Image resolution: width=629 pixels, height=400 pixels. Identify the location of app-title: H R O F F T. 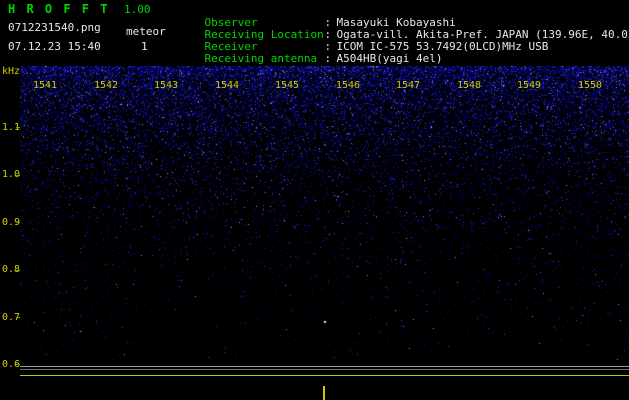
(59, 9).